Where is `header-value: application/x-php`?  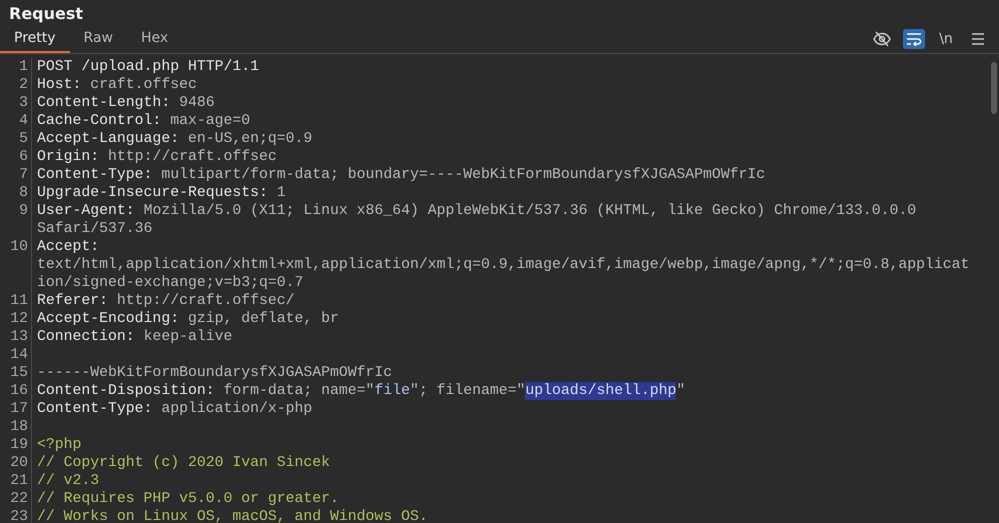
header-value: application/x-php is located at coordinates (236, 409).